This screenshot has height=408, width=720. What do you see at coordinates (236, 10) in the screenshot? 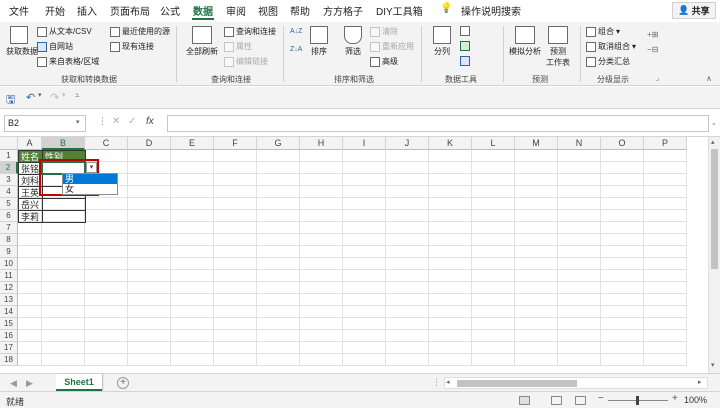
I see `tab-review: 审阅` at bounding box center [236, 10].